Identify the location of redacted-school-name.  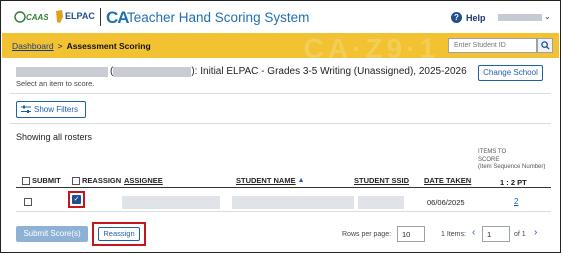
(62, 71).